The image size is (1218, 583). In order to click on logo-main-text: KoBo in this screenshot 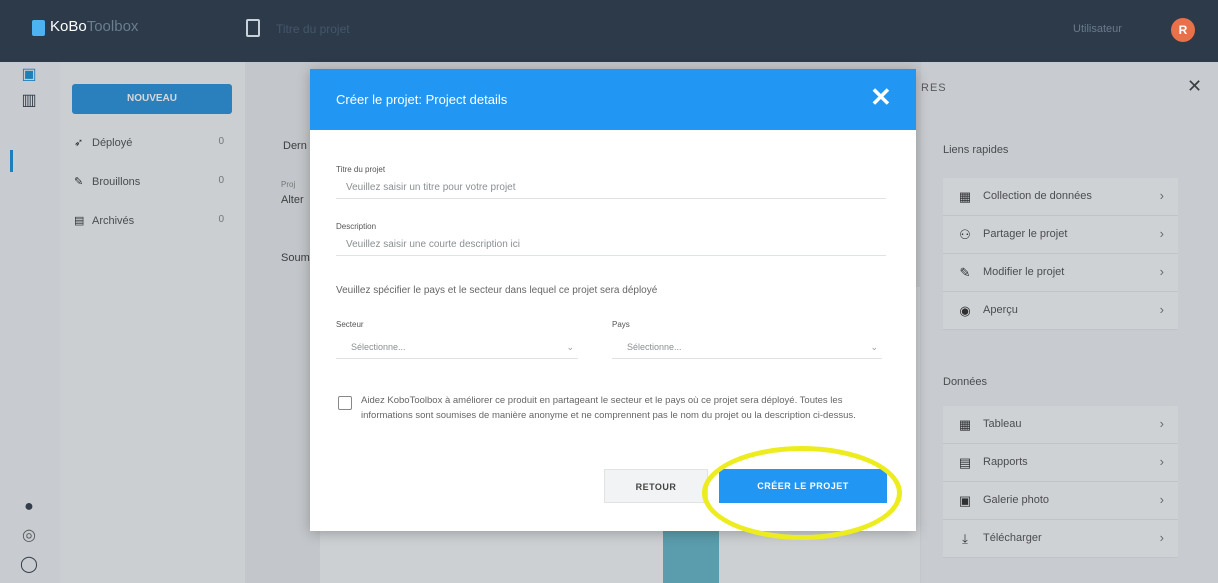, I will do `click(68, 26)`.